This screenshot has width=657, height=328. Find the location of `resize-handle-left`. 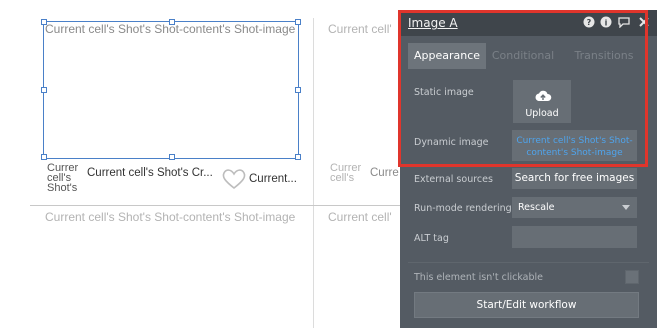

resize-handle-left is located at coordinates (44, 90).